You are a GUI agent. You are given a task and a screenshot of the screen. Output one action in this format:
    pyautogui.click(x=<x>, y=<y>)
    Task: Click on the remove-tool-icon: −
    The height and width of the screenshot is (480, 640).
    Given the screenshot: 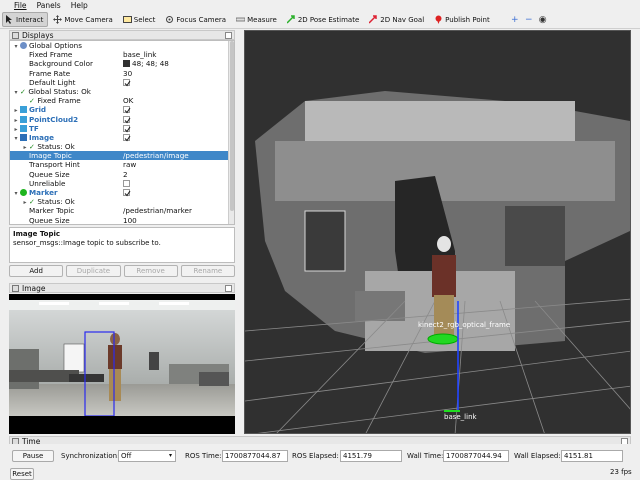 What is the action you would take?
    pyautogui.click(x=529, y=19)
    